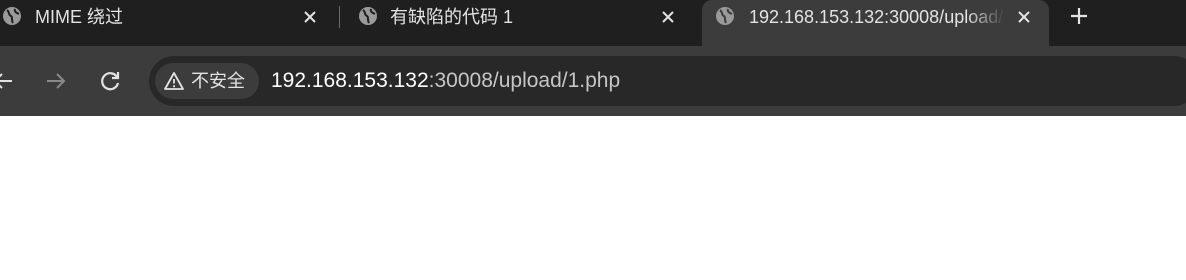 This screenshot has width=1186, height=280. What do you see at coordinates (520, 17) in the screenshot?
I see `tab-defective-code: 有缺陷的代码 1` at bounding box center [520, 17].